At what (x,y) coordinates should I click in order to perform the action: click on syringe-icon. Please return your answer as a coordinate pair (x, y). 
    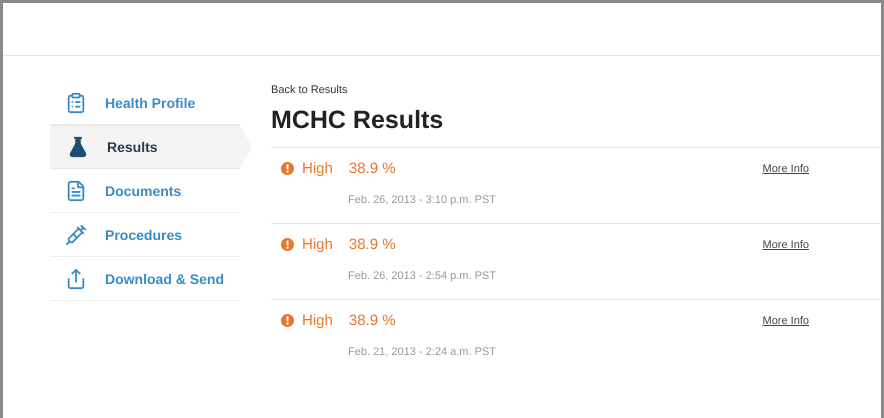
    Looking at the image, I should click on (76, 235).